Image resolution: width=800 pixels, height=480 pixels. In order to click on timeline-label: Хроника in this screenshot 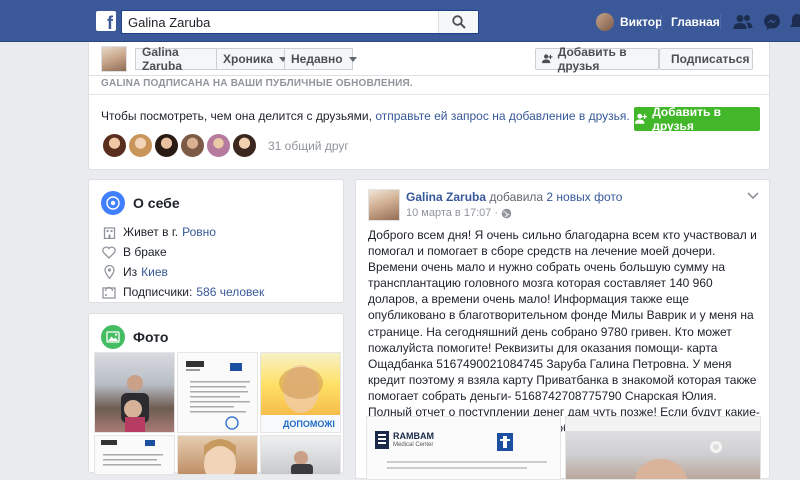, I will do `click(248, 59)`.